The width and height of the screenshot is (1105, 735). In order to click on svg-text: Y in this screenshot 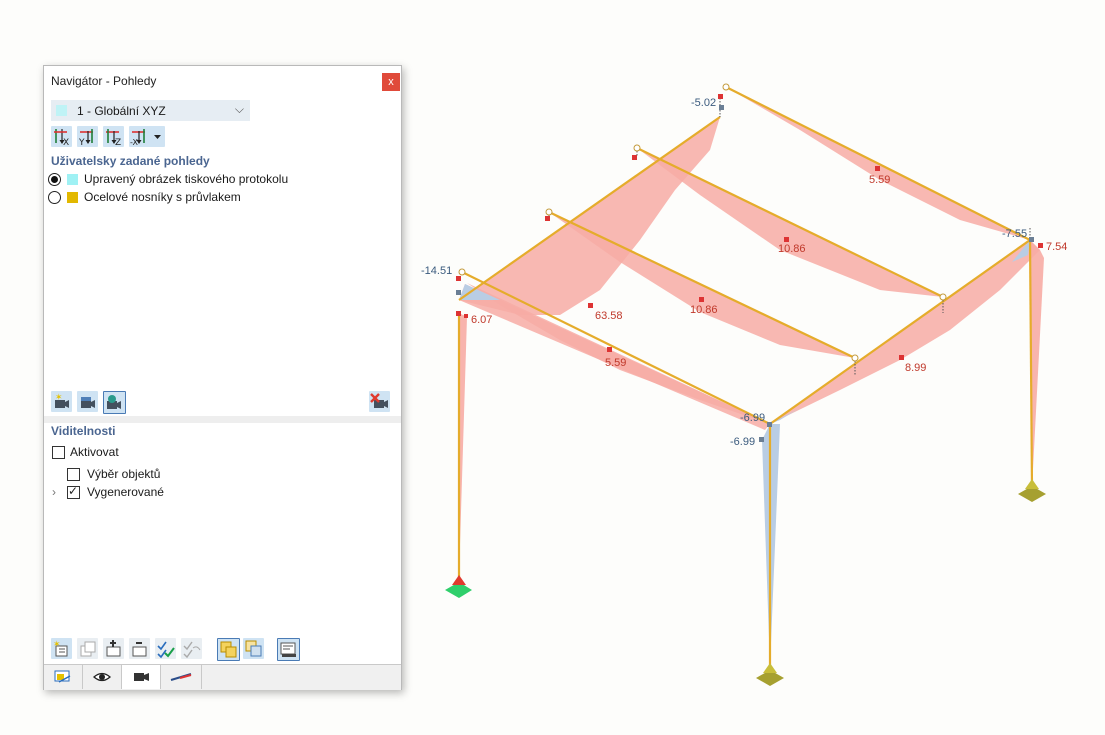, I will do `click(81, 142)`.